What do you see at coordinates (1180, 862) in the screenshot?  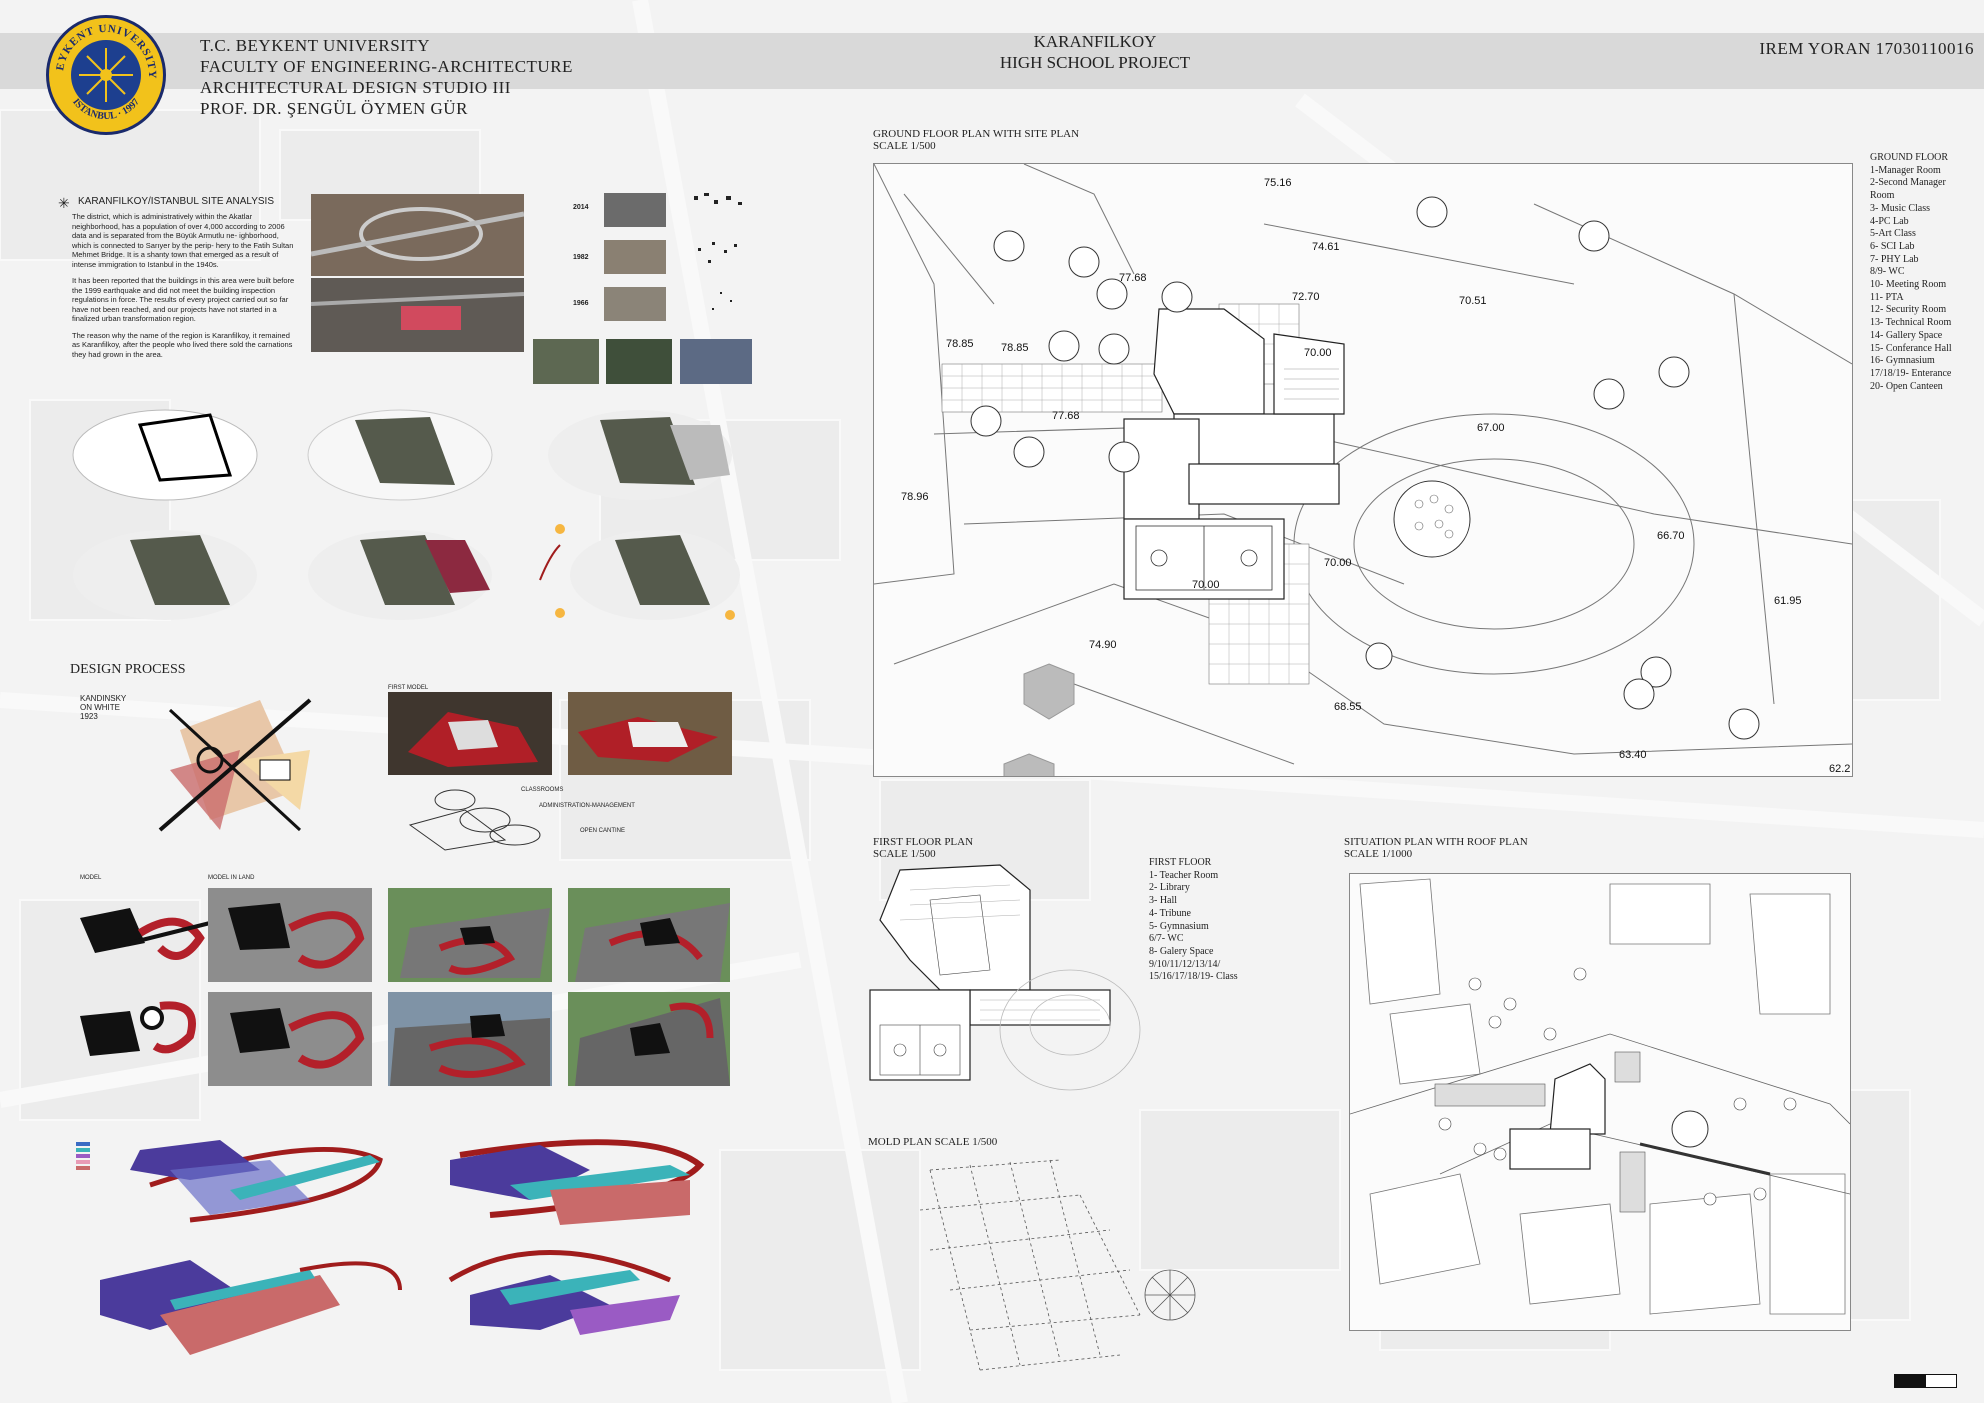 I see `legend-title: FIRST FLOOR` at bounding box center [1180, 862].